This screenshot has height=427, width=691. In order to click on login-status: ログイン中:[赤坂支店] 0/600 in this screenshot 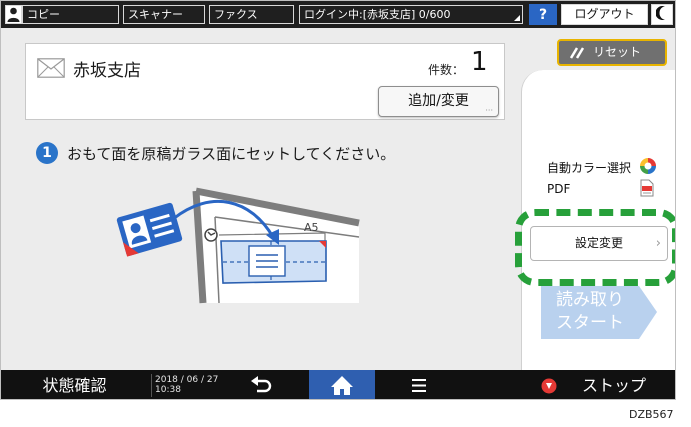, I will do `click(411, 14)`.